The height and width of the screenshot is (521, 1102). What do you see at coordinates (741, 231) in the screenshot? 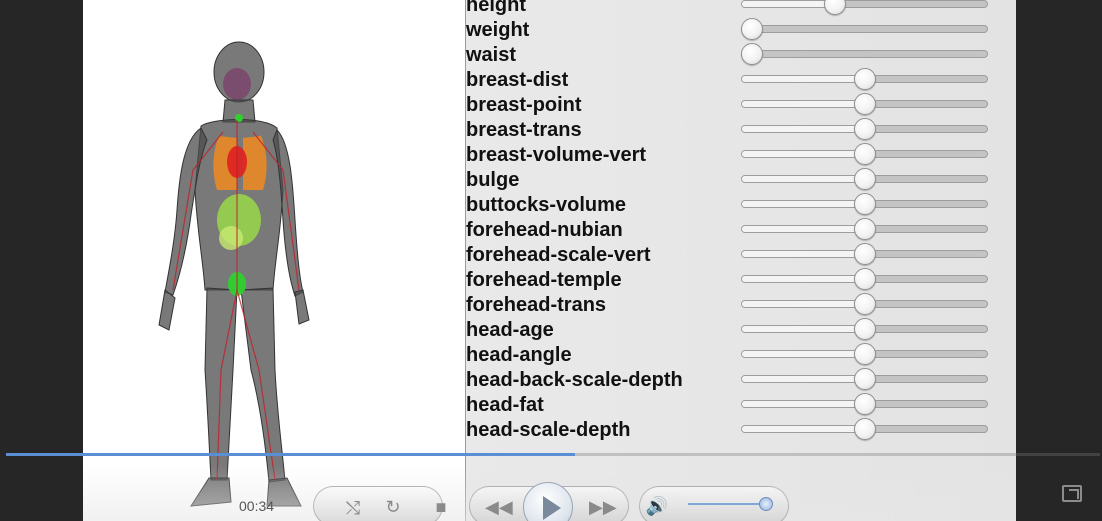
I see `modifier-row: forehead-nubian` at bounding box center [741, 231].